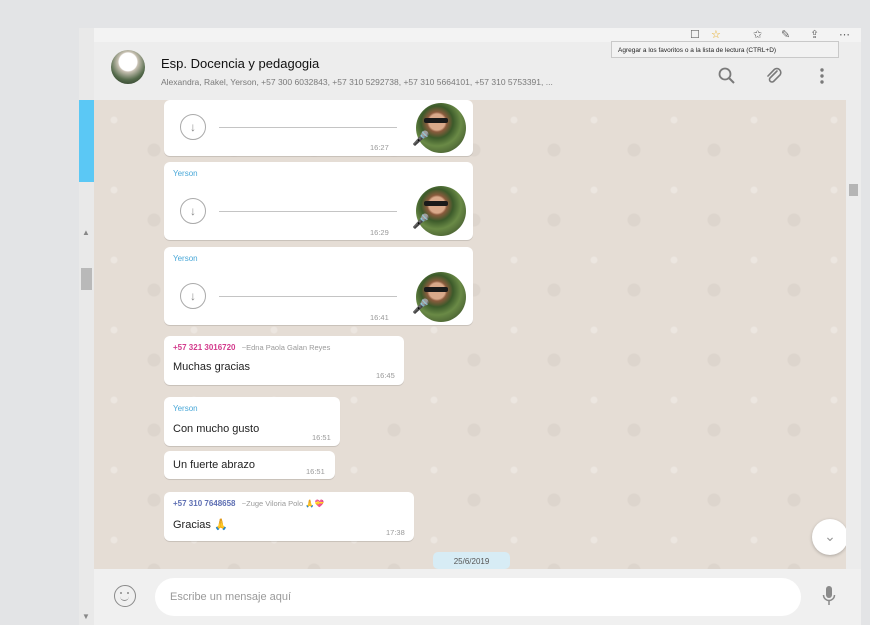 This screenshot has width=870, height=625. Describe the element at coordinates (252, 421) in the screenshot. I see `text-message: Yerson Con mucho gusto 16:51` at that location.